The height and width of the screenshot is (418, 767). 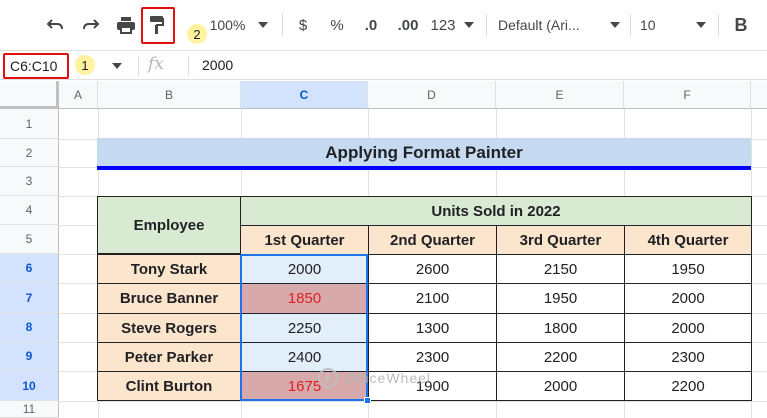 What do you see at coordinates (197, 34) in the screenshot?
I see `step-2-badge: 2` at bounding box center [197, 34].